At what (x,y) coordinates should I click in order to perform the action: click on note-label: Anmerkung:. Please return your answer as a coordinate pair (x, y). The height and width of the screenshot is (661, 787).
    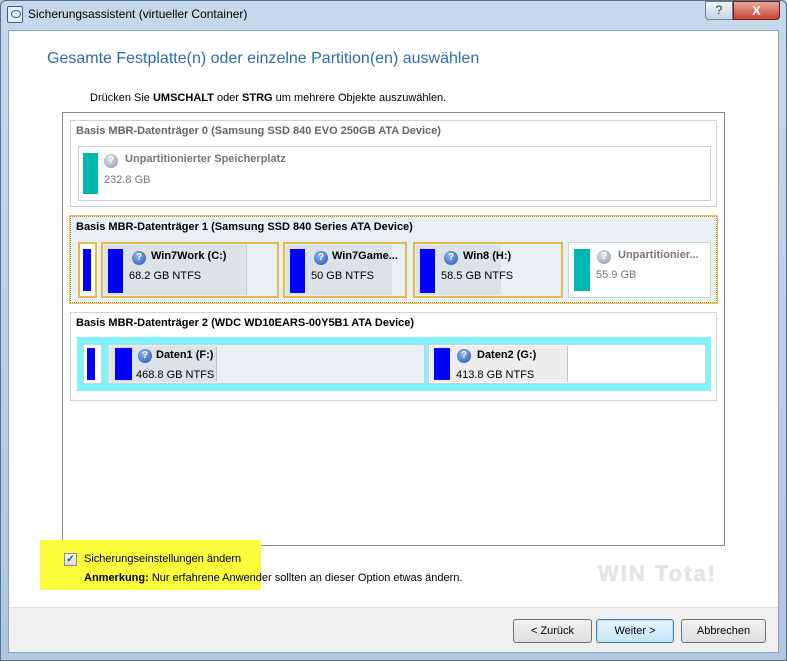
    Looking at the image, I should click on (116, 578).